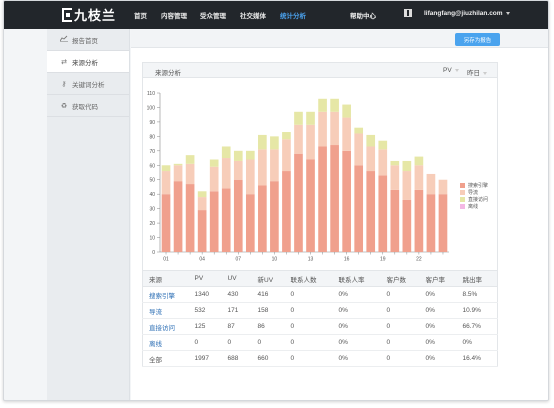 Image resolution: width=554 pixels, height=408 pixels. Describe the element at coordinates (89, 15) in the screenshot. I see `brand-logo: 九枝兰` at that location.